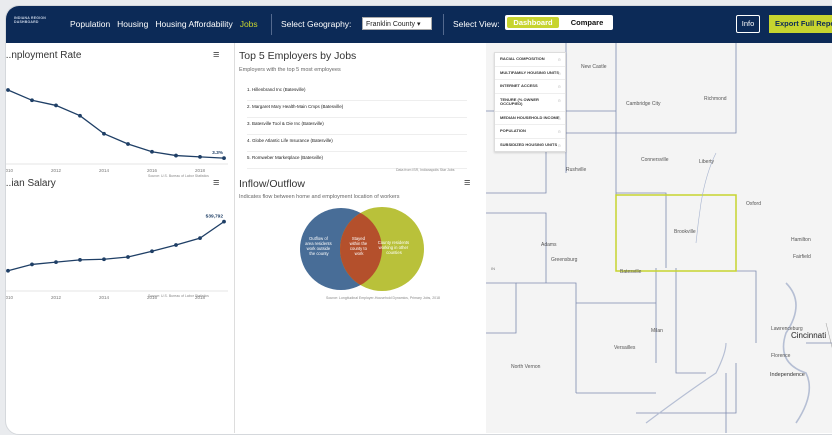  Describe the element at coordinates (90, 24) in the screenshot. I see `nav-population: Population` at that location.